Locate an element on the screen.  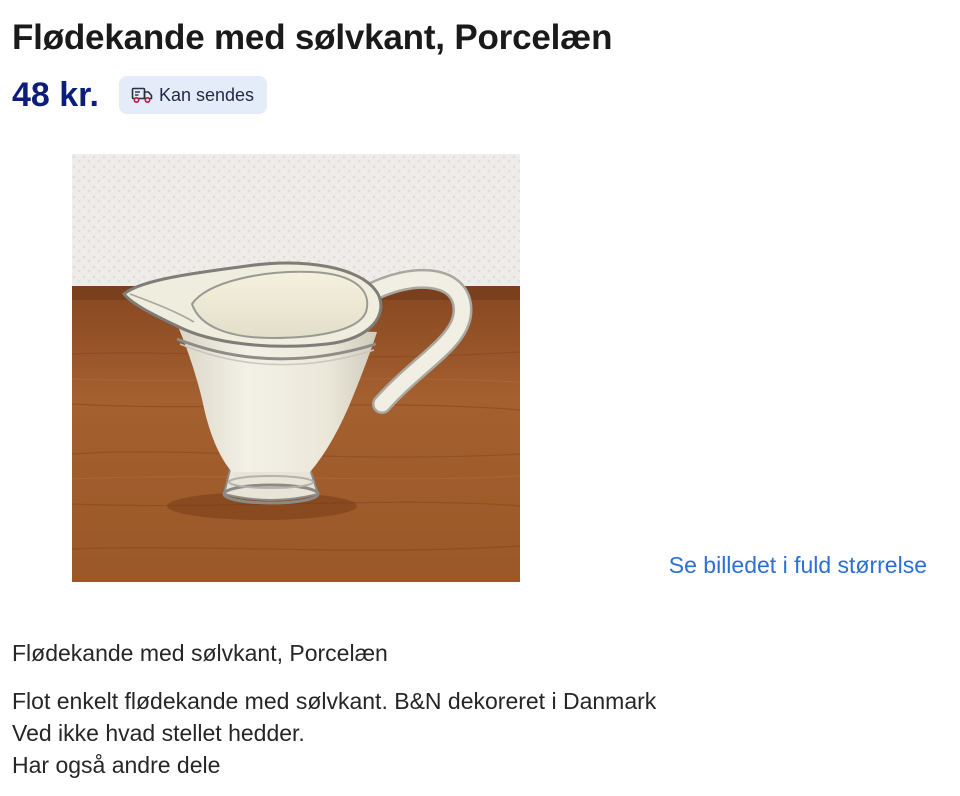
description-line: Ved ikke hvad stellet hedder. is located at coordinates (158, 733).